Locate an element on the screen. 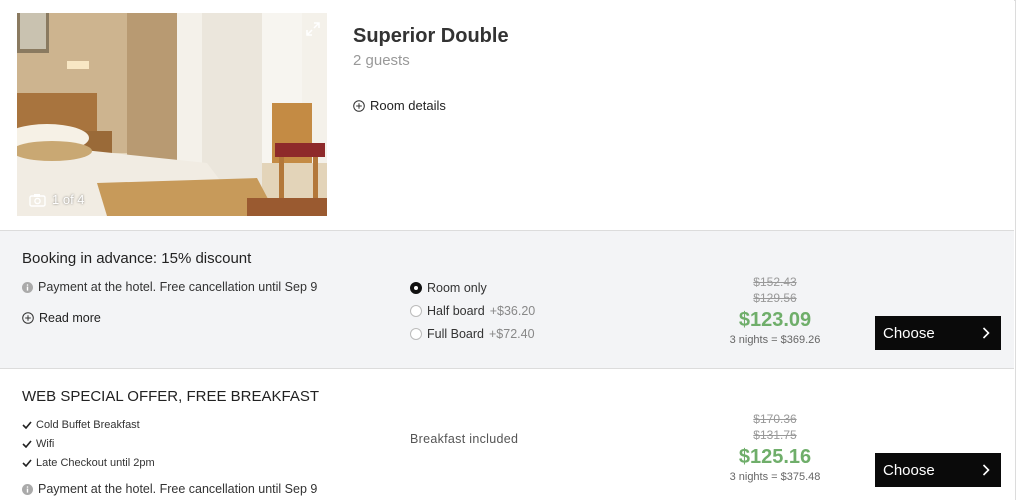 This screenshot has height=500, width=1024. old-price: $129.56 is located at coordinates (775, 298).